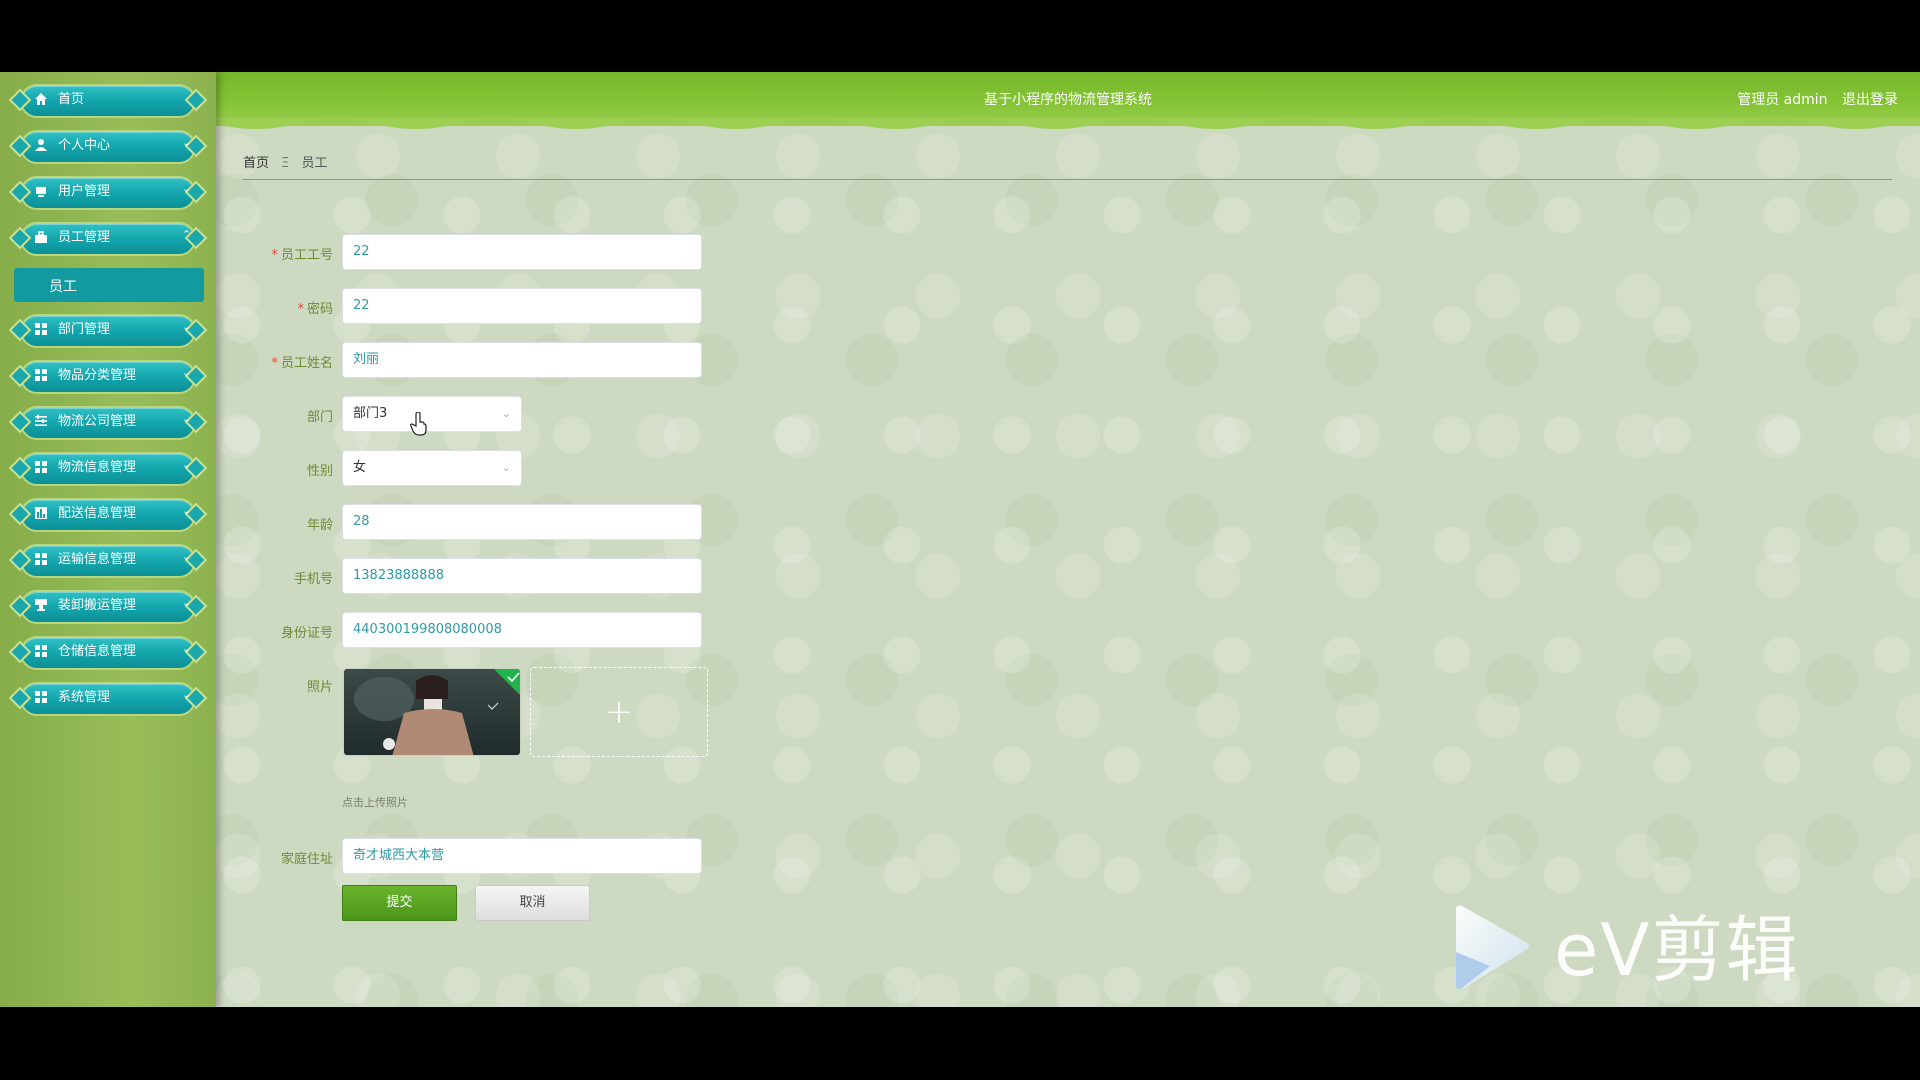  Describe the element at coordinates (109, 285) in the screenshot. I see `sidebar-subitem-employee: 员工` at that location.